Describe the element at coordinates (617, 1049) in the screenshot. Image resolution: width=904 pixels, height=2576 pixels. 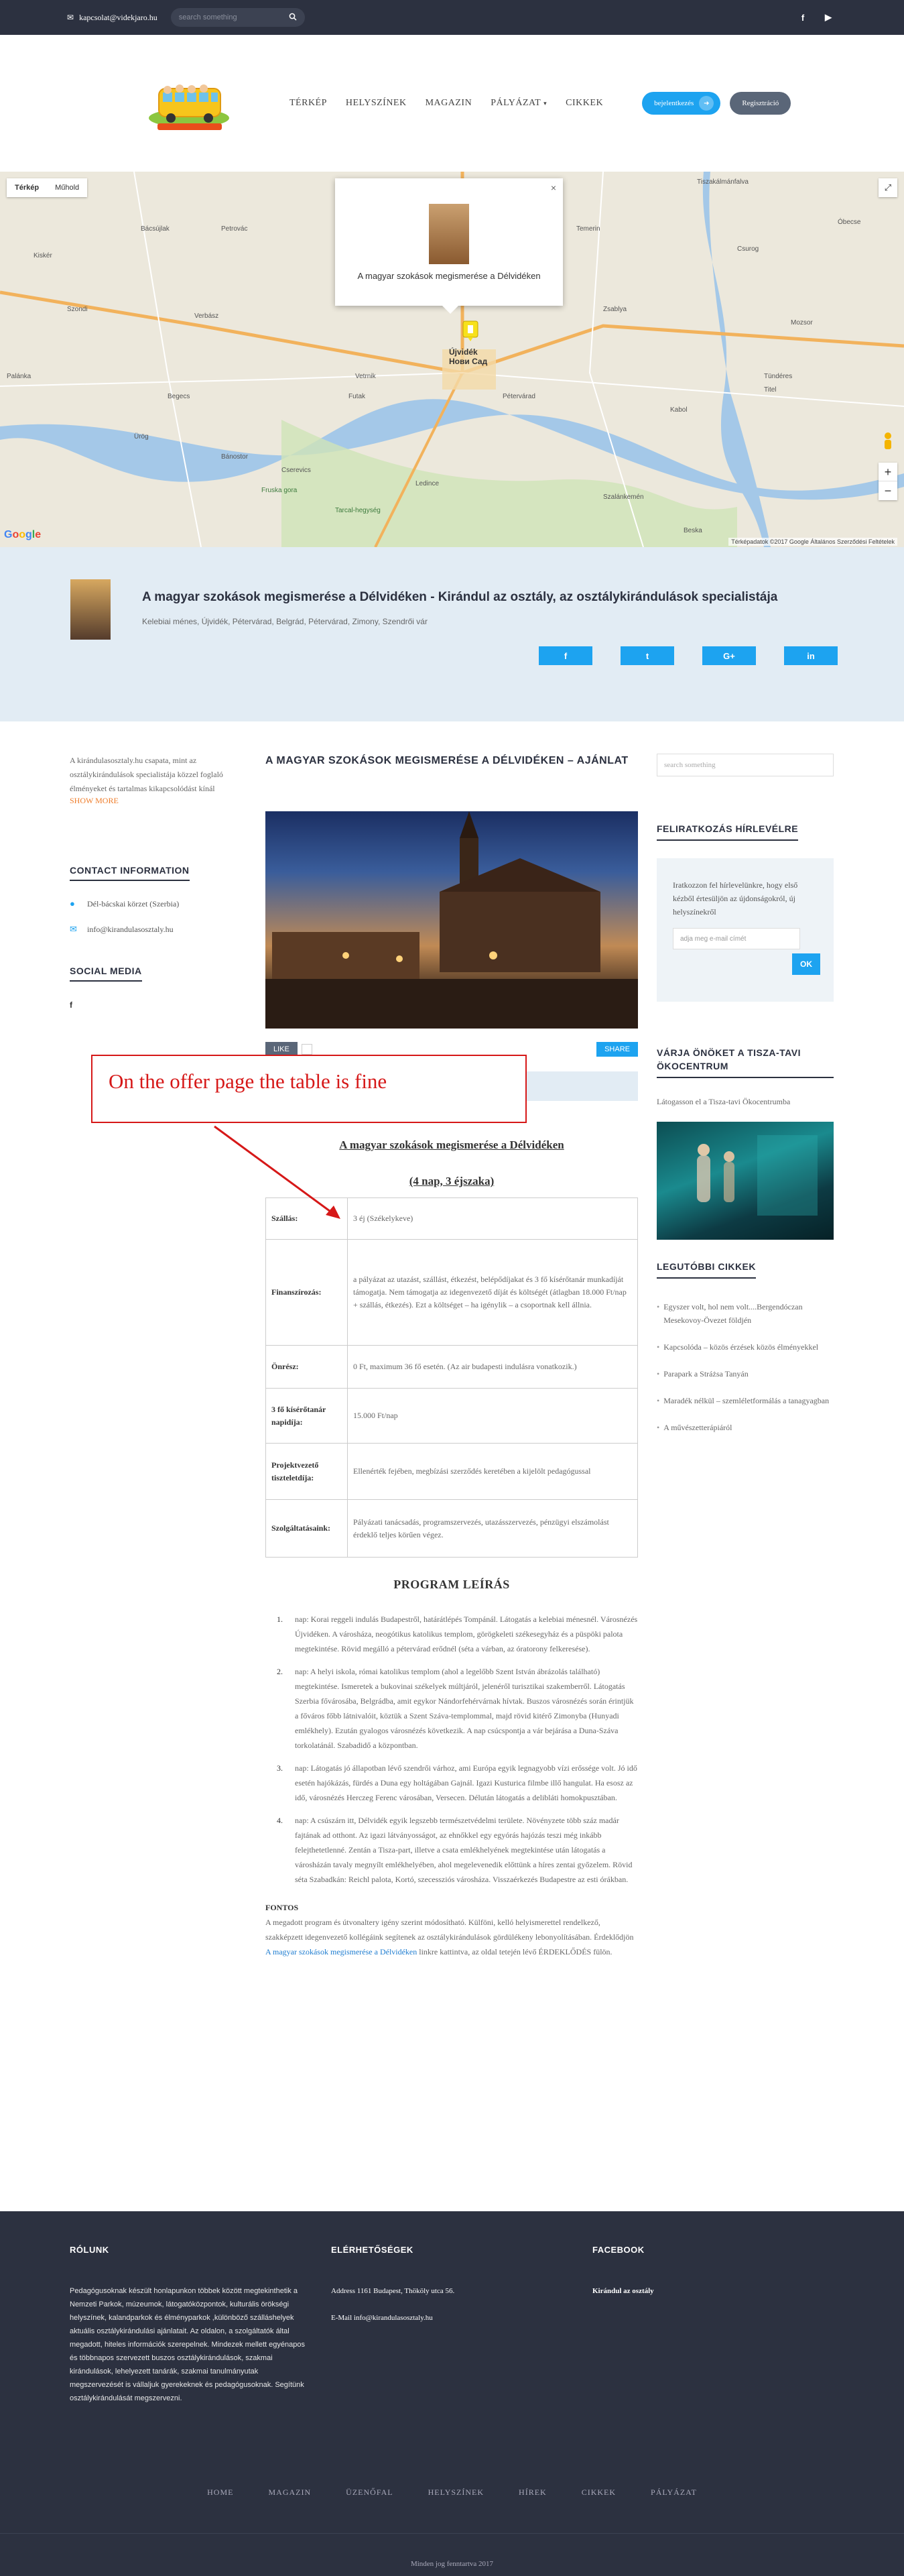
I see `share-button: SHARE` at that location.